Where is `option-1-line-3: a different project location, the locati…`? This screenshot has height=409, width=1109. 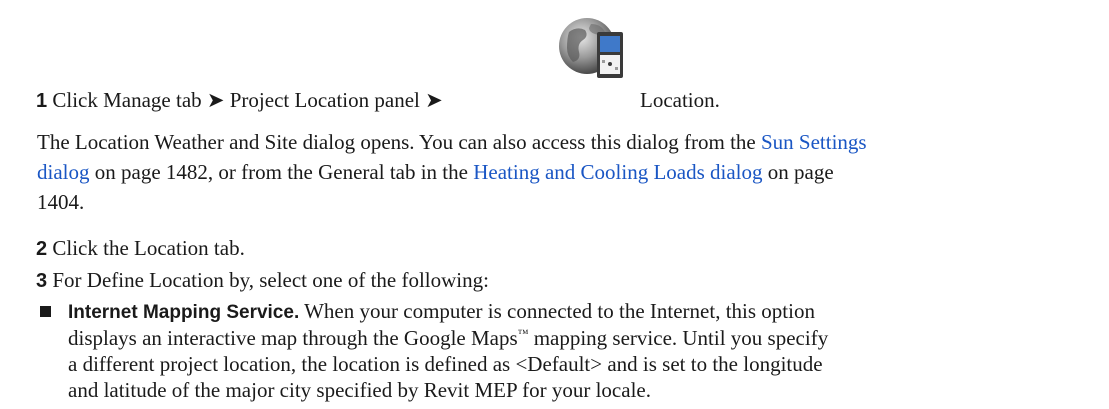 option-1-line-3: a different project location, the locati… is located at coordinates (445, 364).